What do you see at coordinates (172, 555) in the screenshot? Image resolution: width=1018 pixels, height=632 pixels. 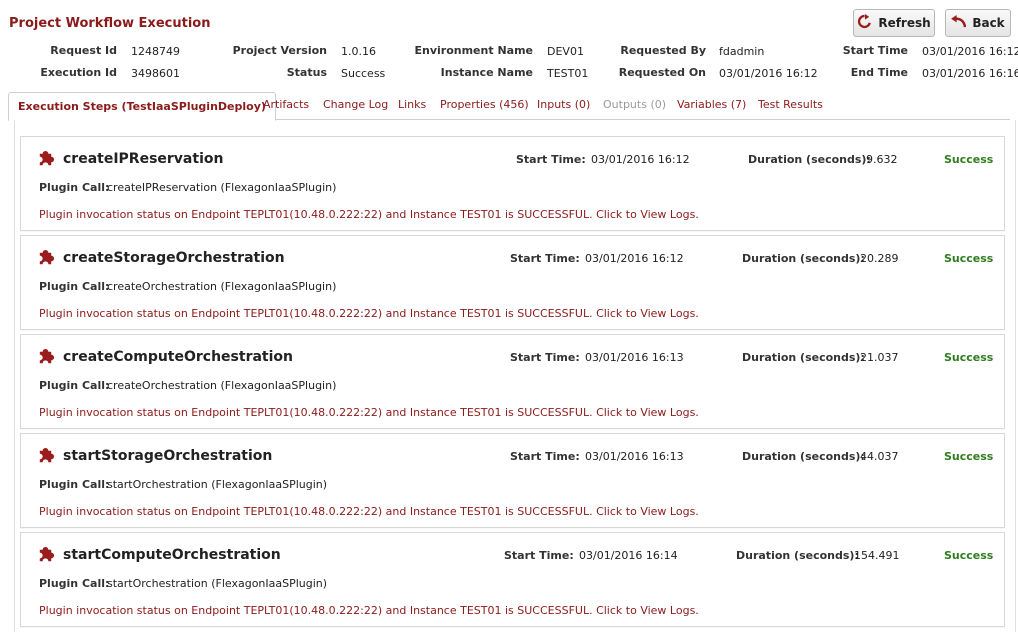 I see `step-name: startComputeOrchestration` at bounding box center [172, 555].